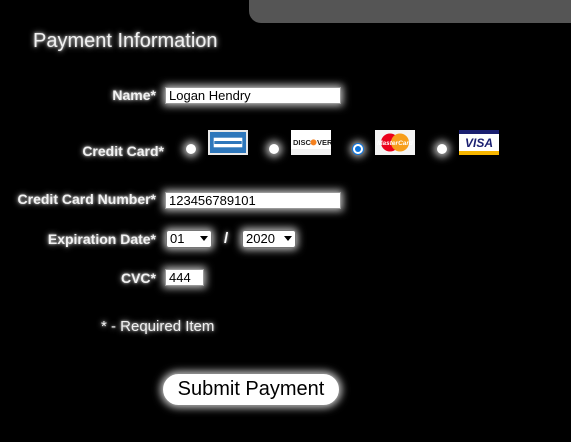 The image size is (571, 442). What do you see at coordinates (324, 142) in the screenshot?
I see `svg-text: VER` at bounding box center [324, 142].